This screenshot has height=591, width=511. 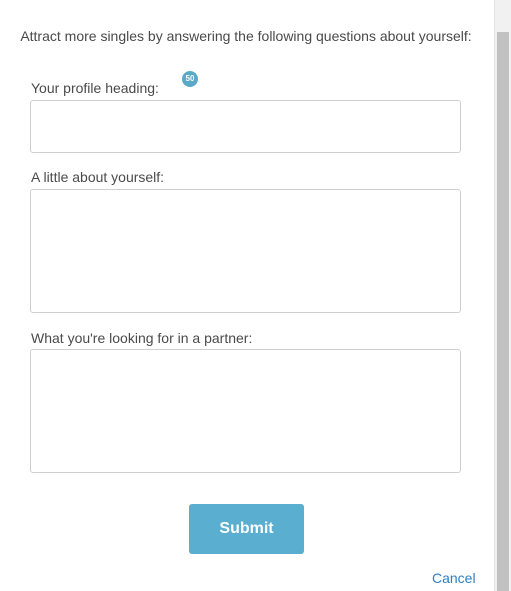 I want to click on submit-button: Submit, so click(x=246, y=529).